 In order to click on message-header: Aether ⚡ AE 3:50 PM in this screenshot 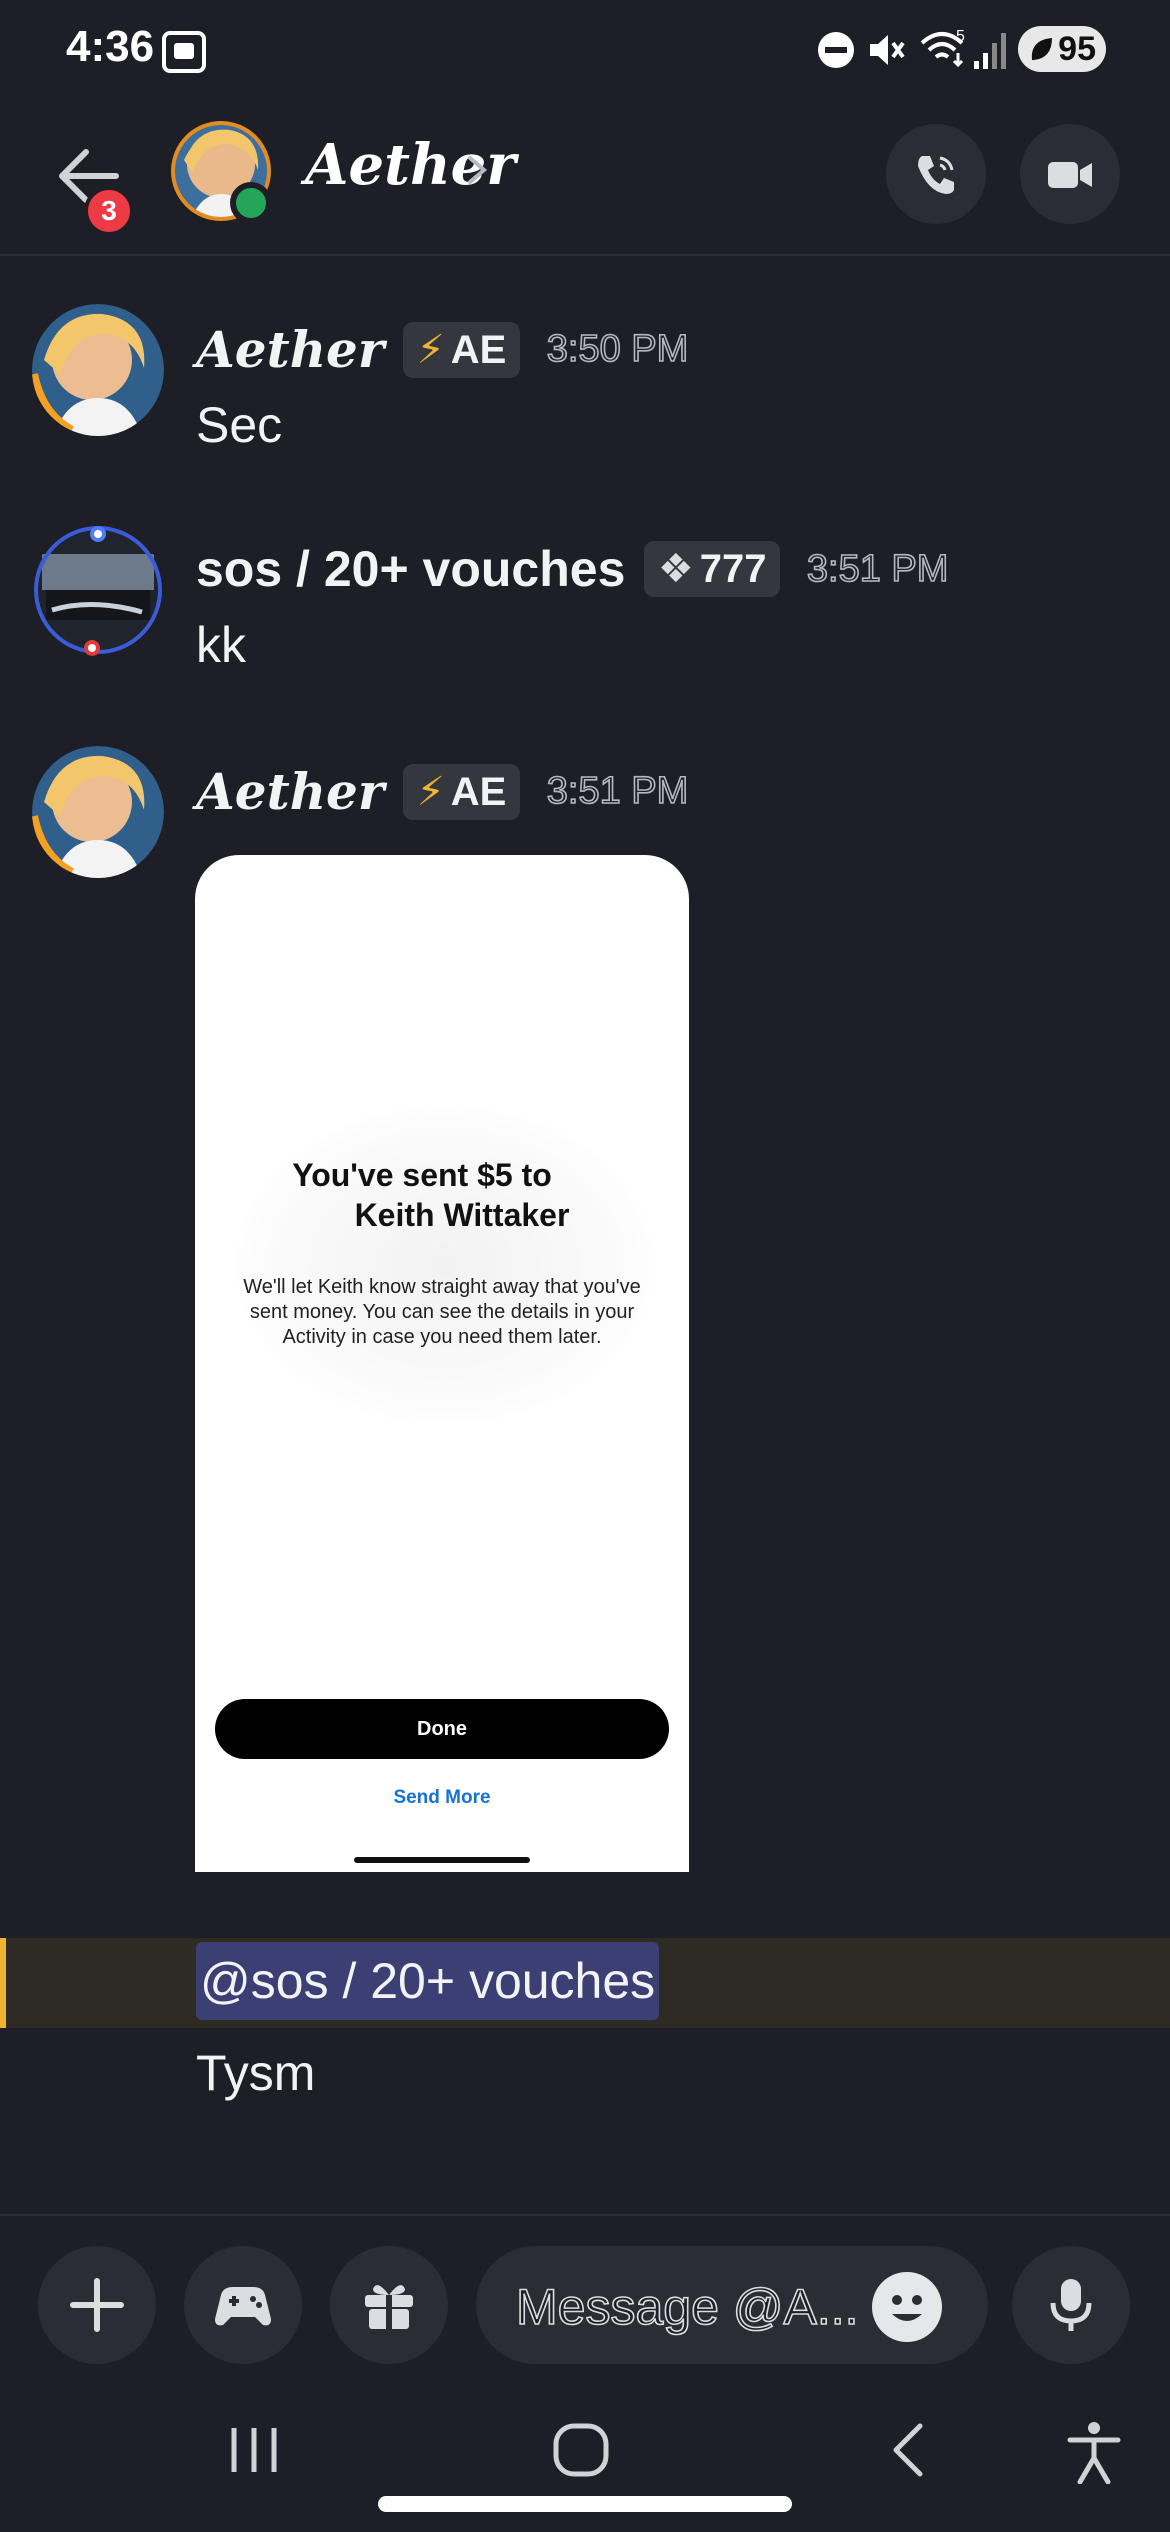, I will do `click(442, 355)`.